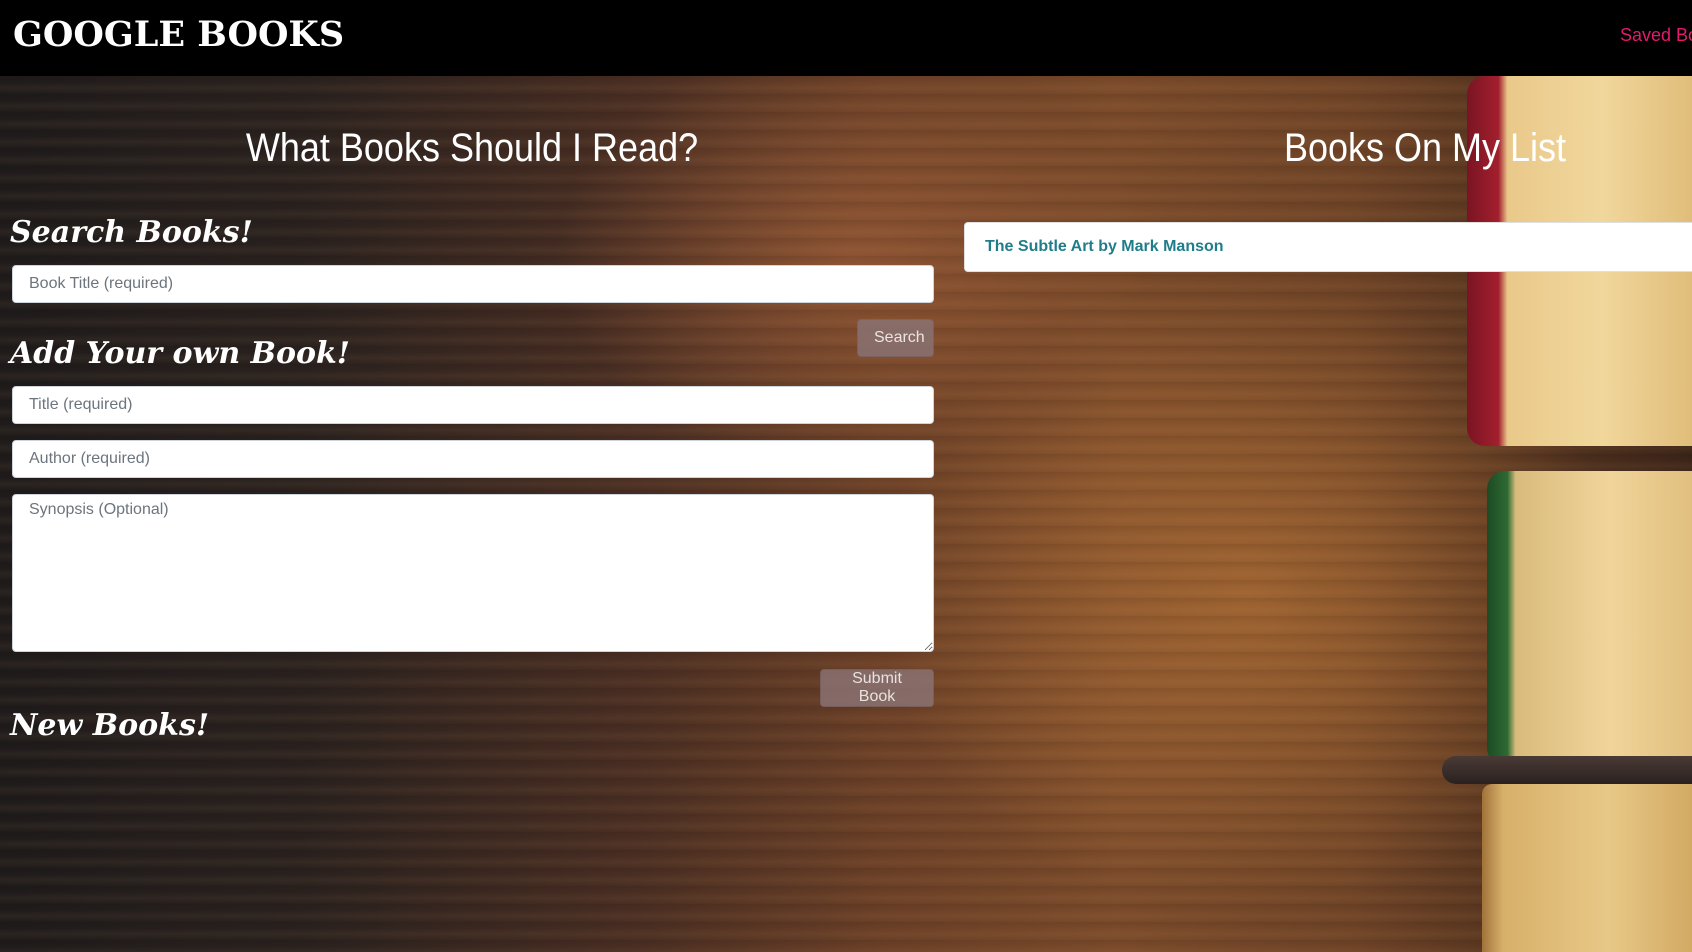  Describe the element at coordinates (131, 232) in the screenshot. I see `search-heading: Search Books!` at that location.